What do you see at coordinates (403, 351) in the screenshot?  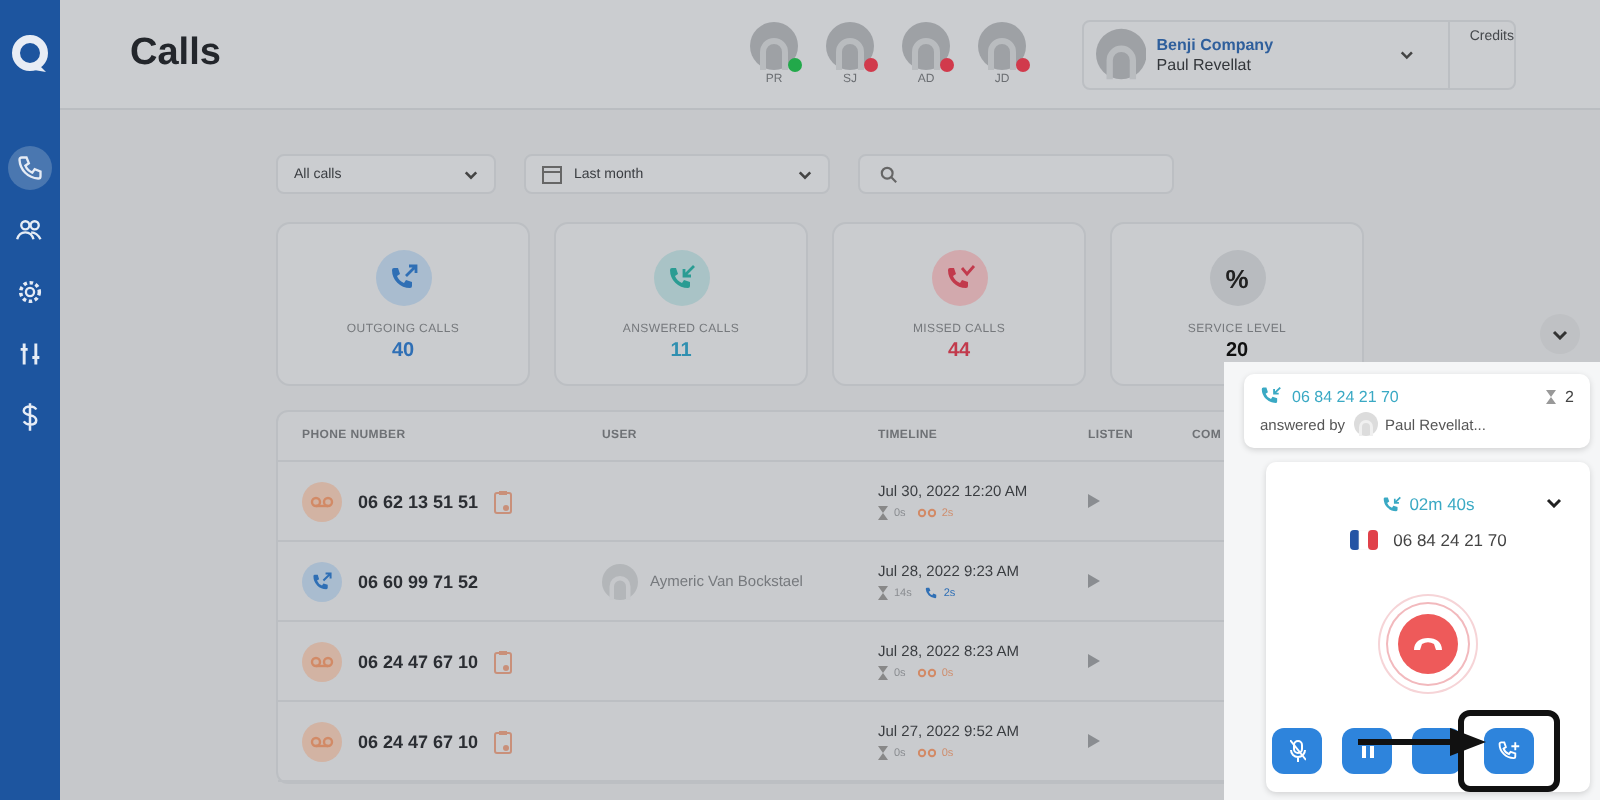 I see `stat-value: 40` at bounding box center [403, 351].